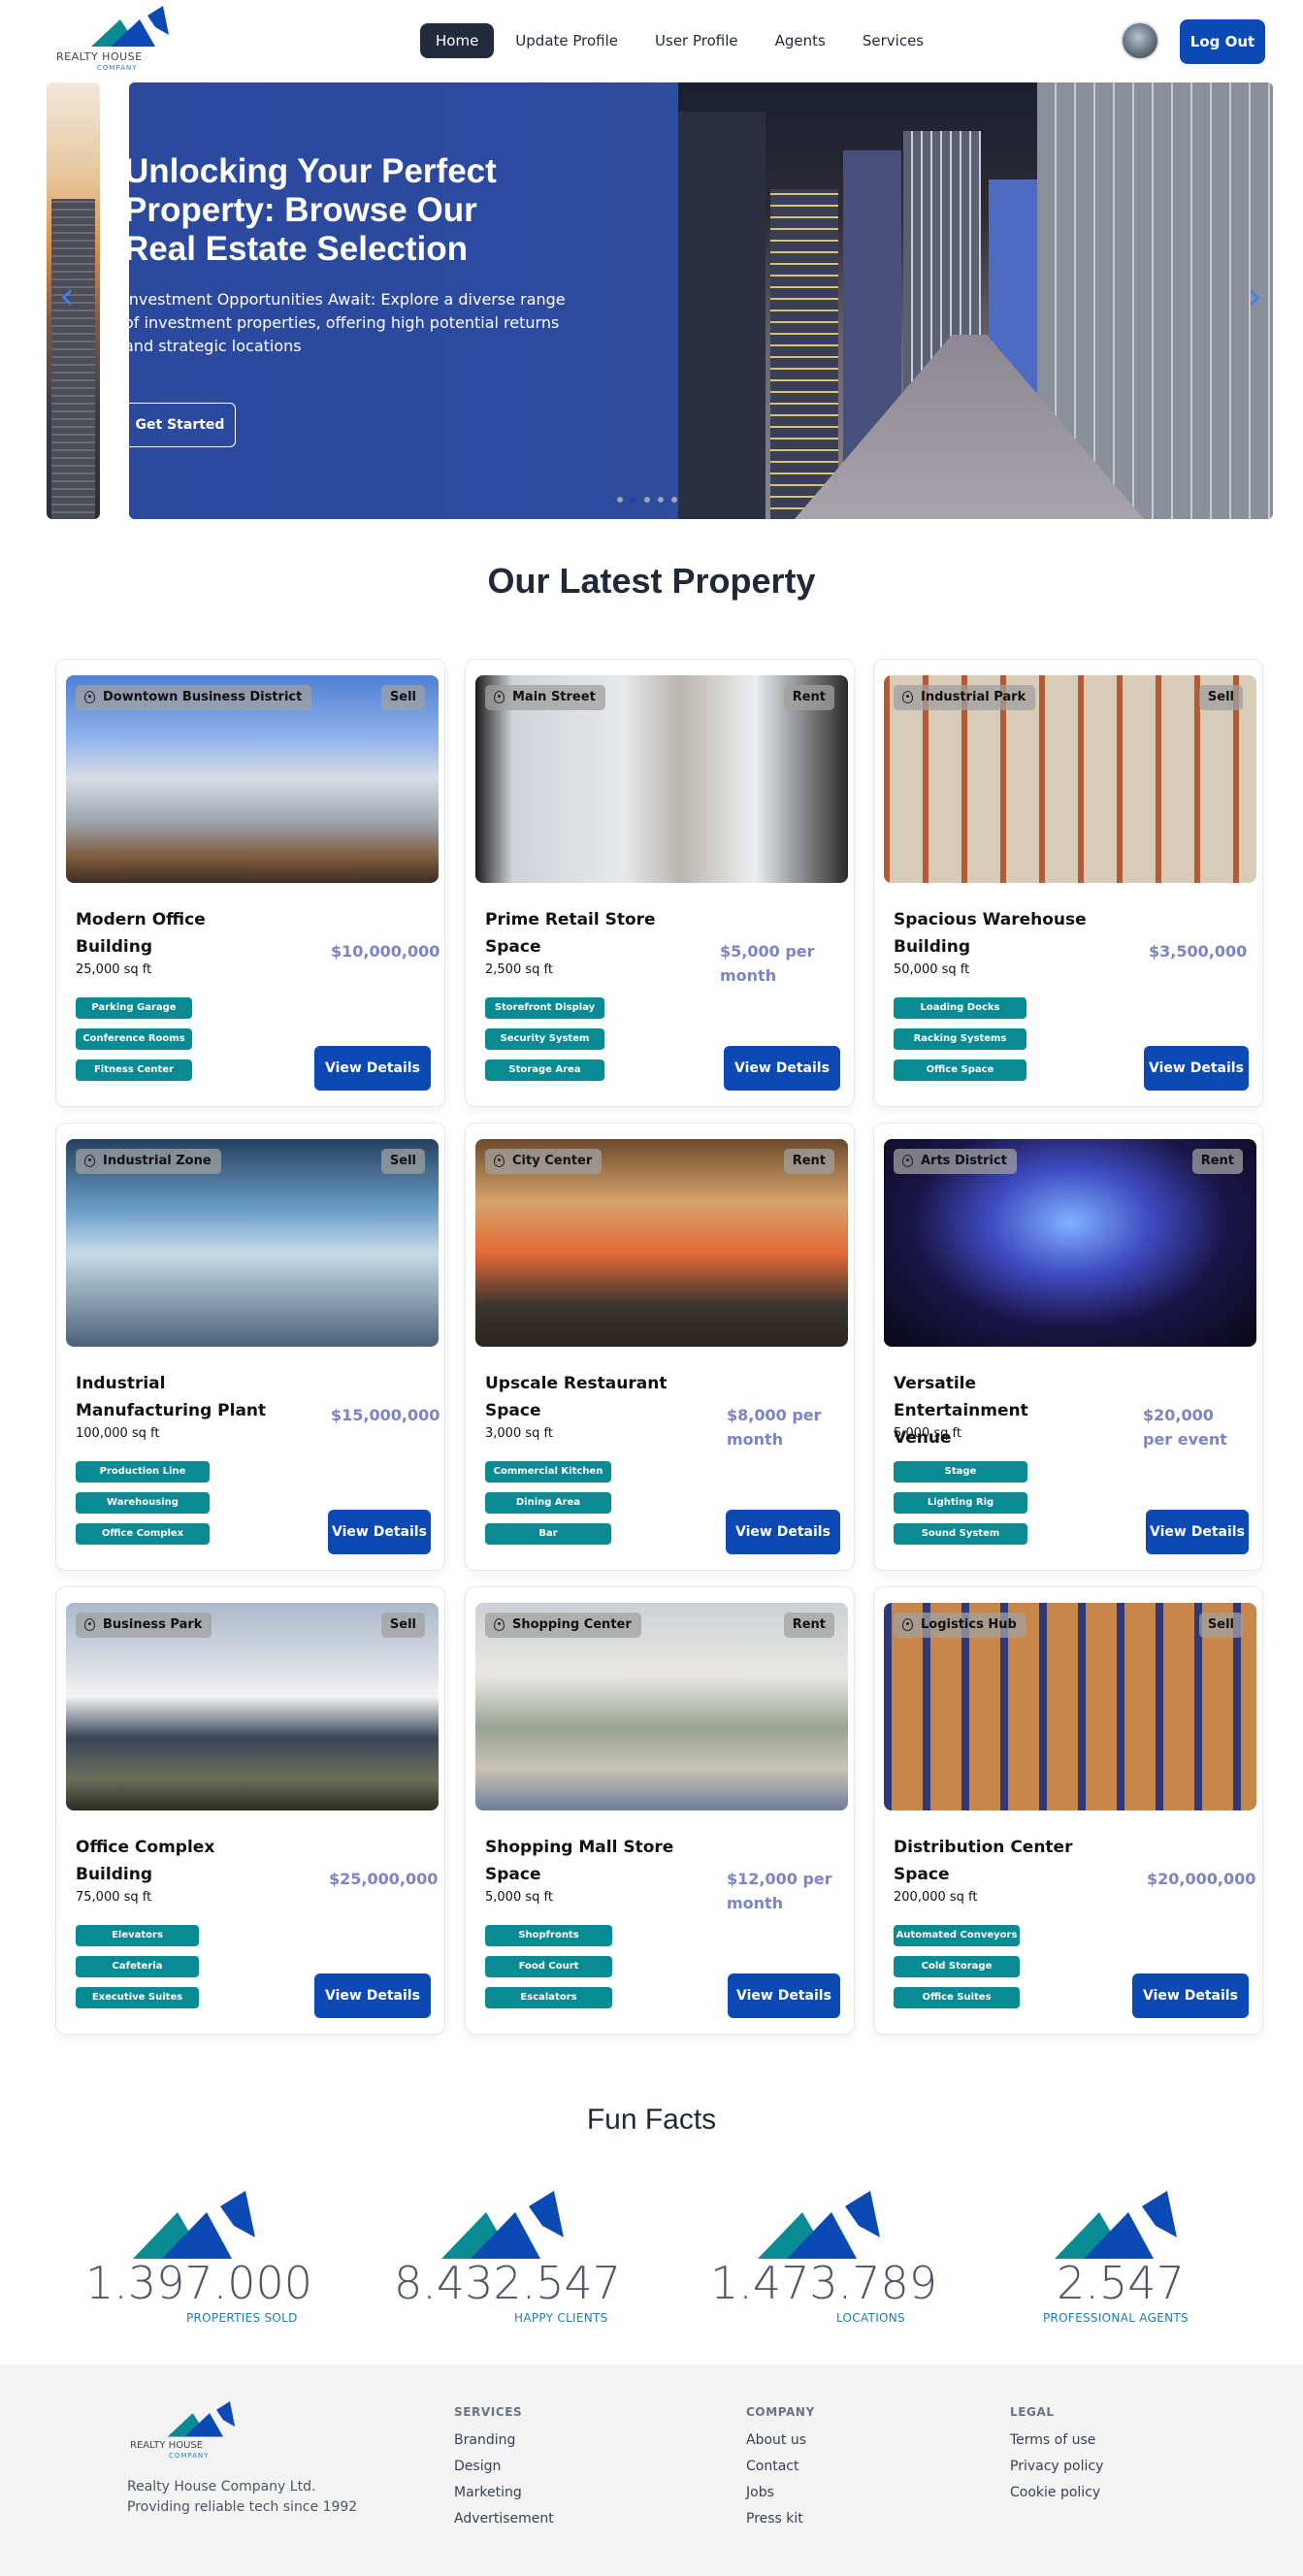 The width and height of the screenshot is (1303, 2576). What do you see at coordinates (66, 296) in the screenshot?
I see `carousel-prev-icon: ‹` at bounding box center [66, 296].